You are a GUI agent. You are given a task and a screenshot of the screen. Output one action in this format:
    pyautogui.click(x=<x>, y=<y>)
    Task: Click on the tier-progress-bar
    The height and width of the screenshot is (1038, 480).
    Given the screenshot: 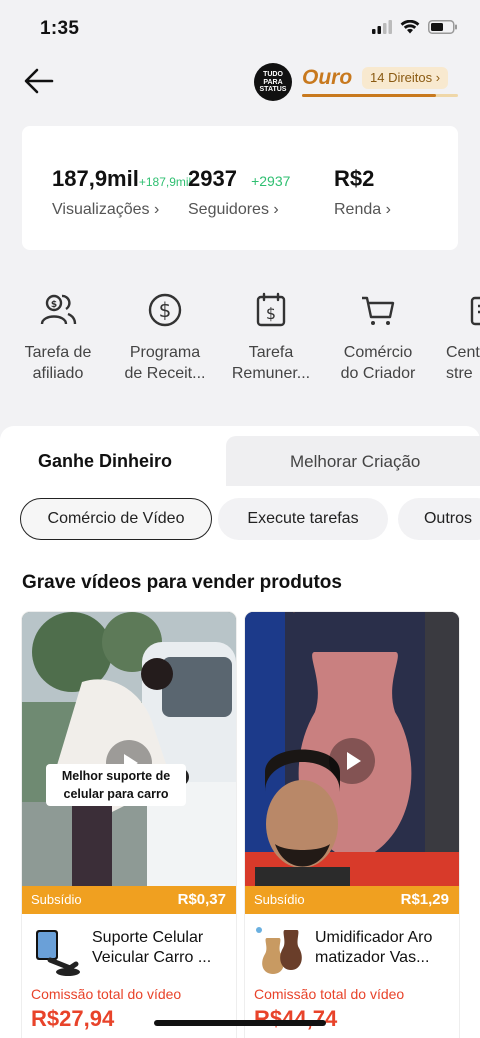 What is the action you would take?
    pyautogui.click(x=380, y=95)
    